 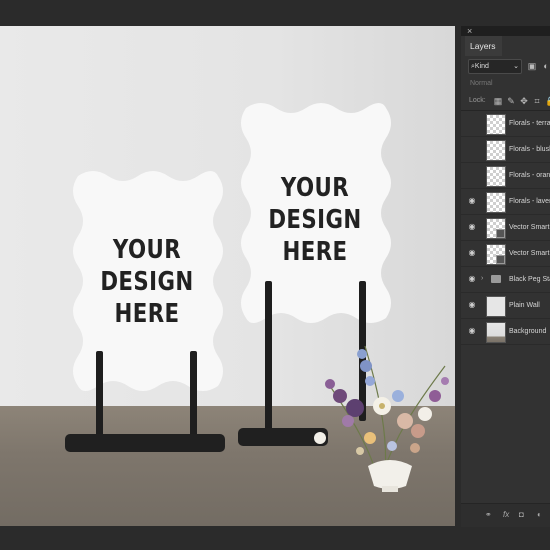 I want to click on close-icon: ×, so click(x=469, y=31).